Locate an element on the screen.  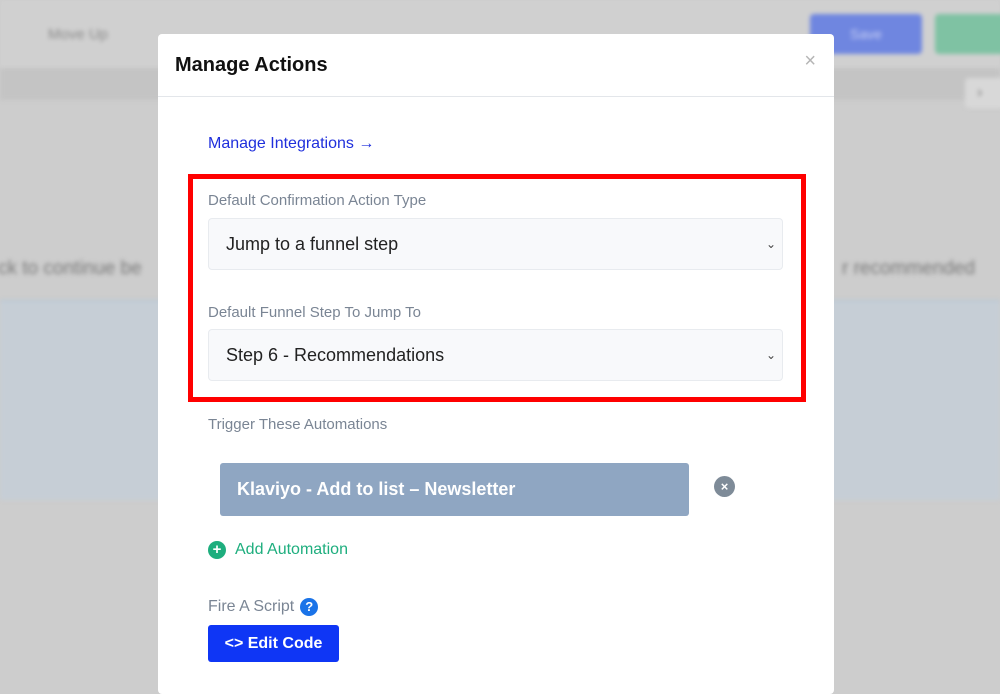
funnel-step-select: Step 6 - Recommendations ⌄ is located at coordinates (495, 355).